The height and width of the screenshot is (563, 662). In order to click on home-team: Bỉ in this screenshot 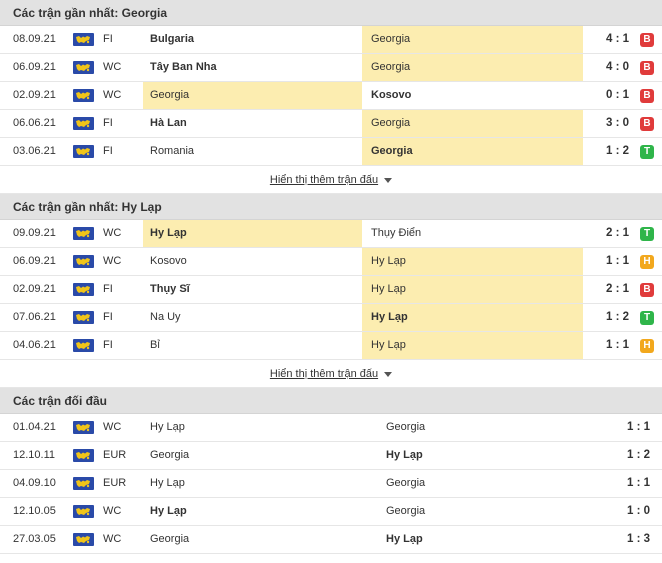, I will do `click(252, 345)`.